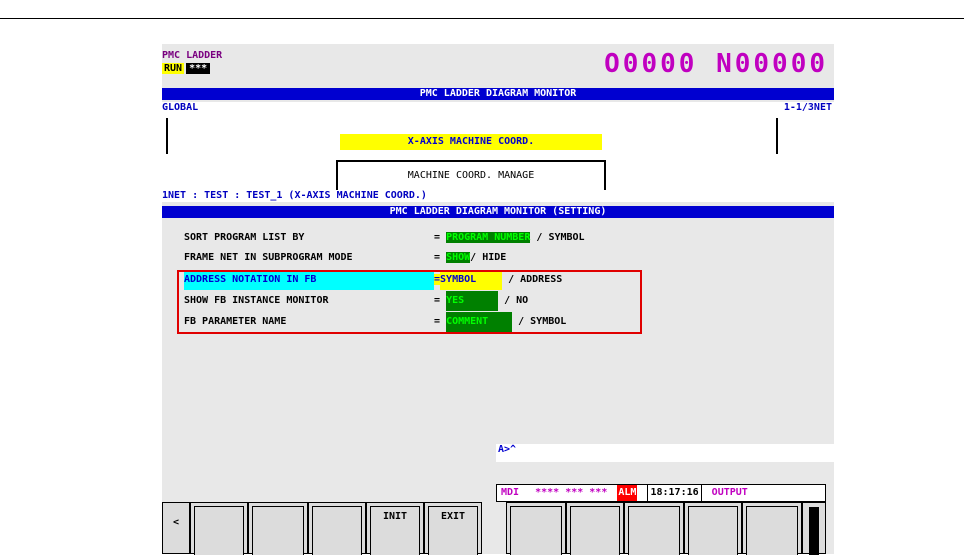  Describe the element at coordinates (566, 237) in the screenshot. I see `setting-other-option: SYMBOL` at that location.